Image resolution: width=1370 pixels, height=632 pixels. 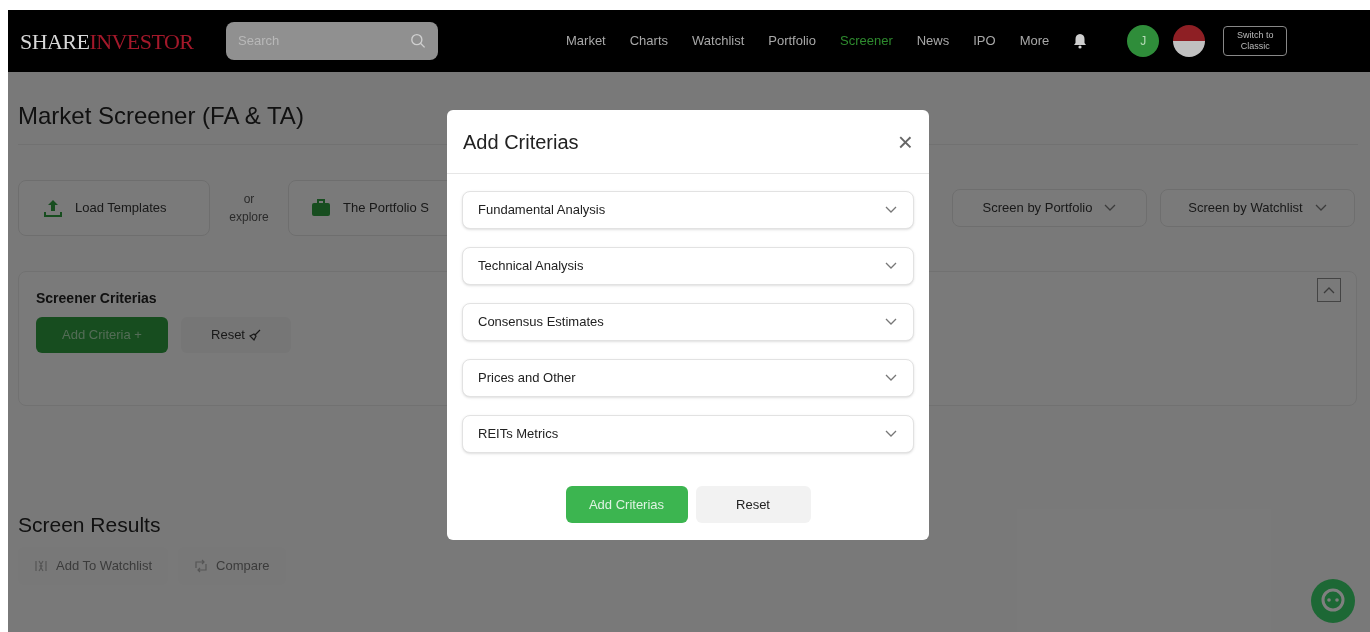 I want to click on chat-support-icon, so click(x=1333, y=601).